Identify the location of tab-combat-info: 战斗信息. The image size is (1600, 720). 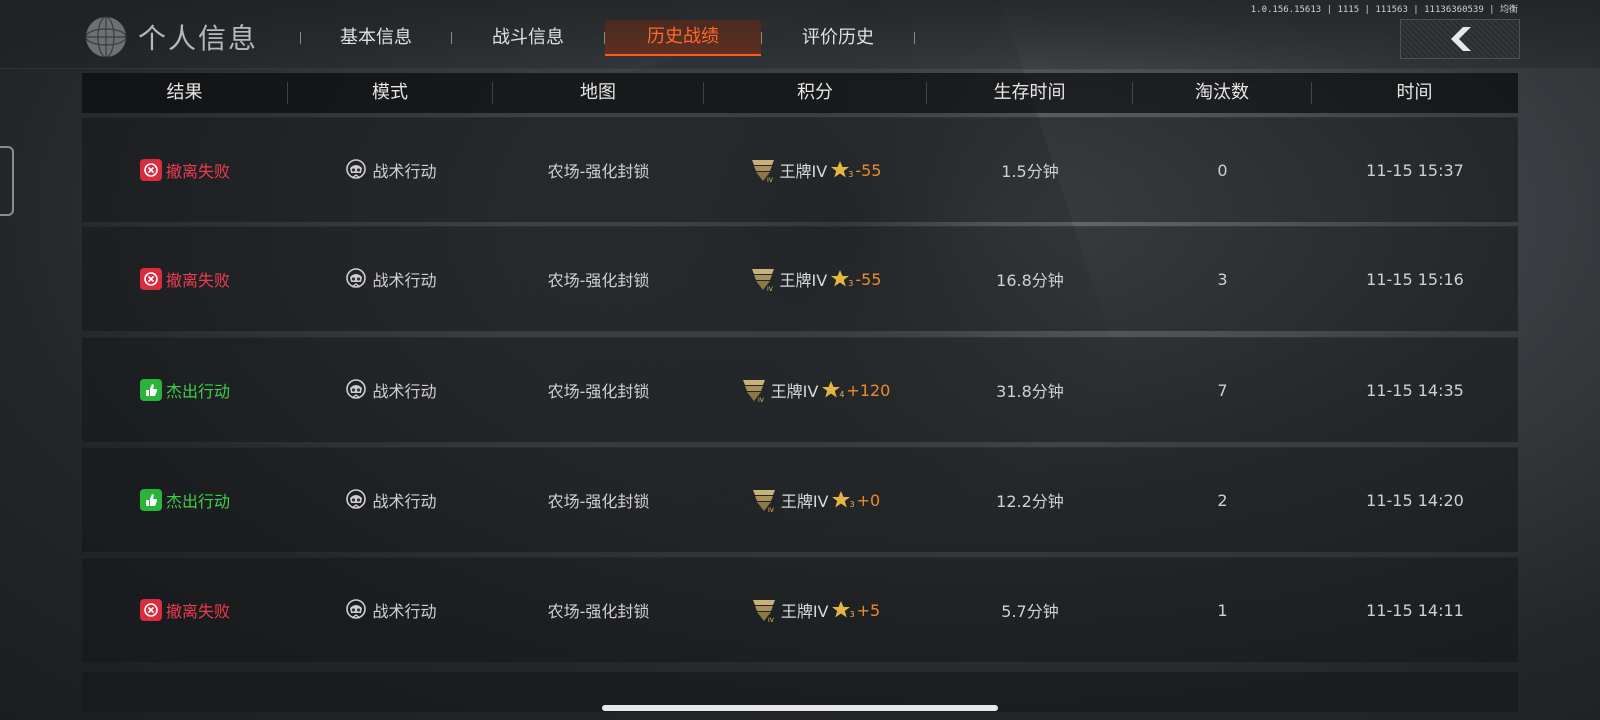
(528, 38).